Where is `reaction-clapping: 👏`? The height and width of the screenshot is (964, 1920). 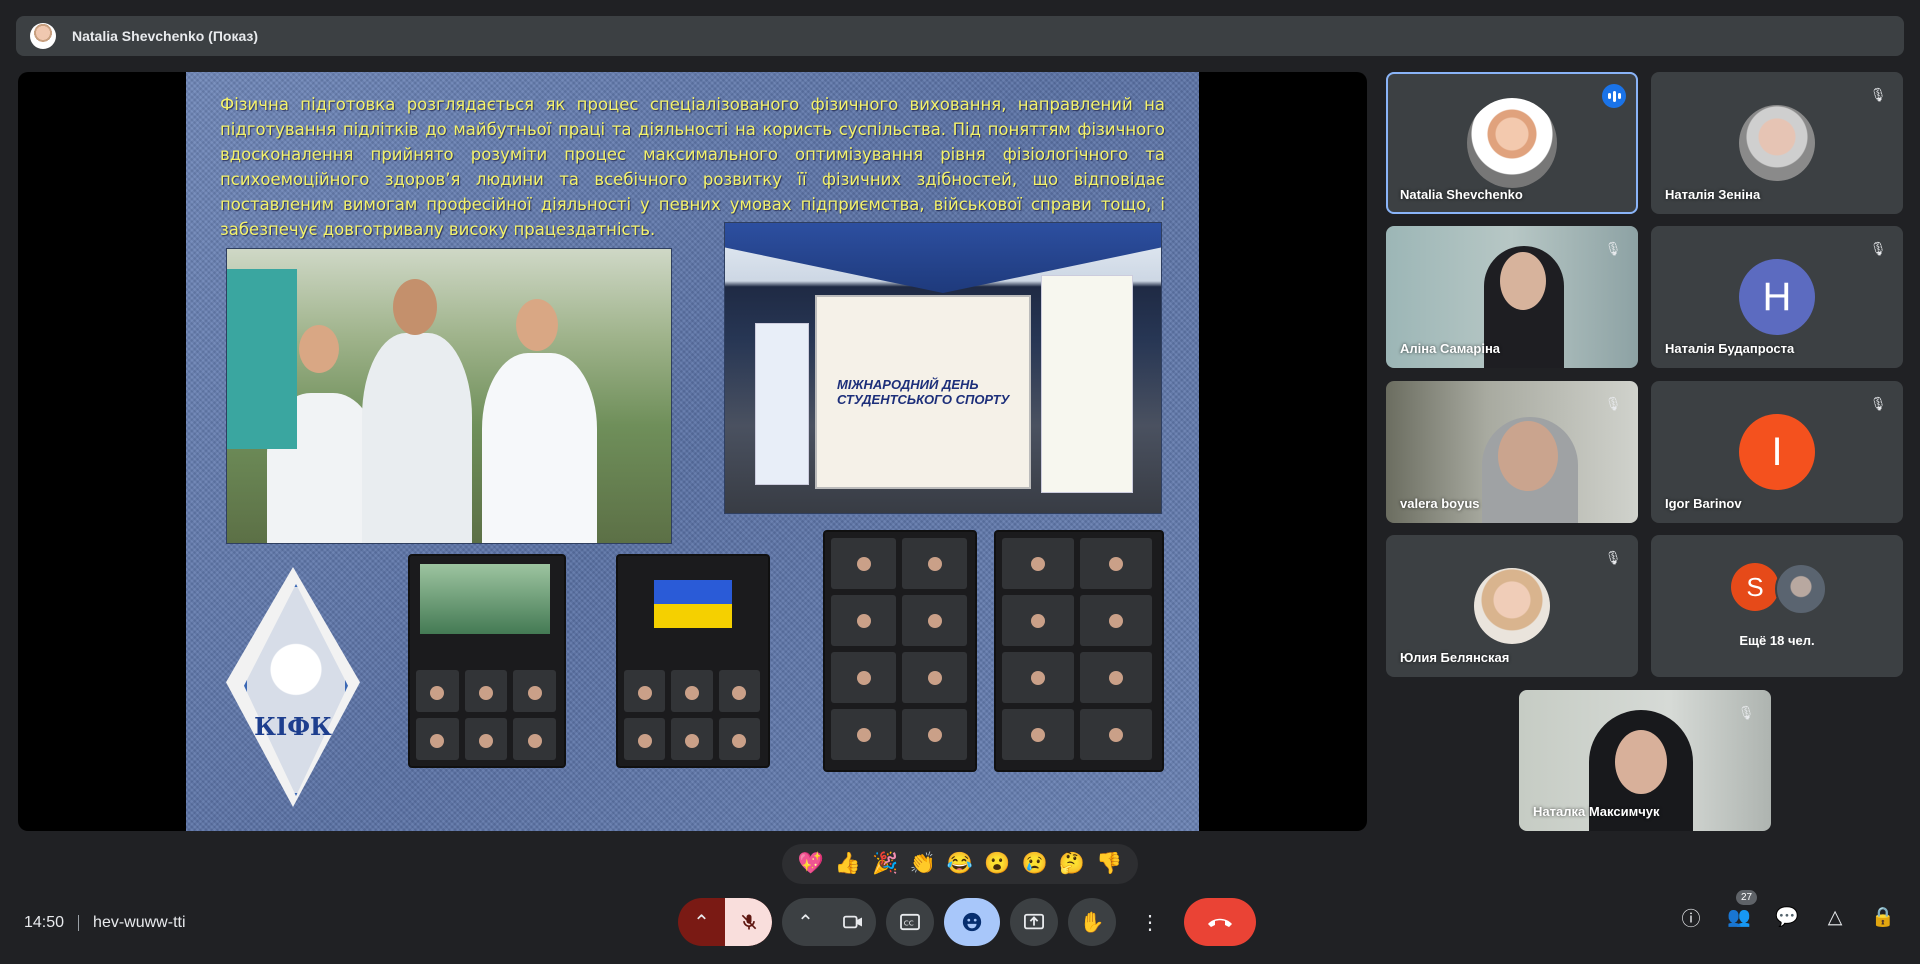
reaction-clapping: 👏 is located at coordinates (923, 864).